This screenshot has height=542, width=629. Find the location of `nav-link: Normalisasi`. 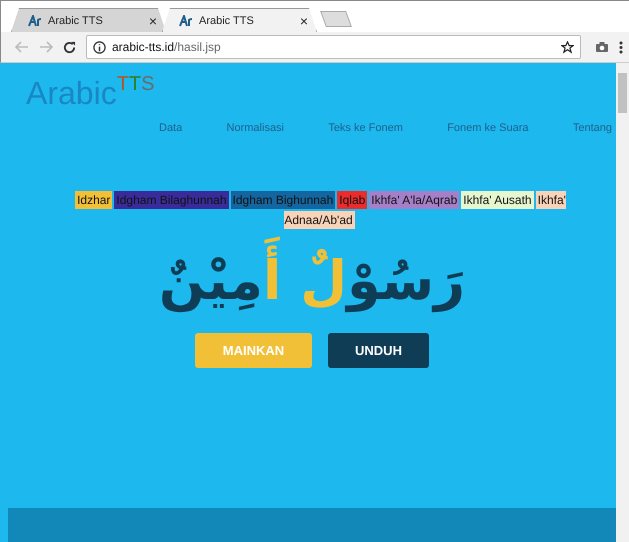

nav-link: Normalisasi is located at coordinates (255, 128).